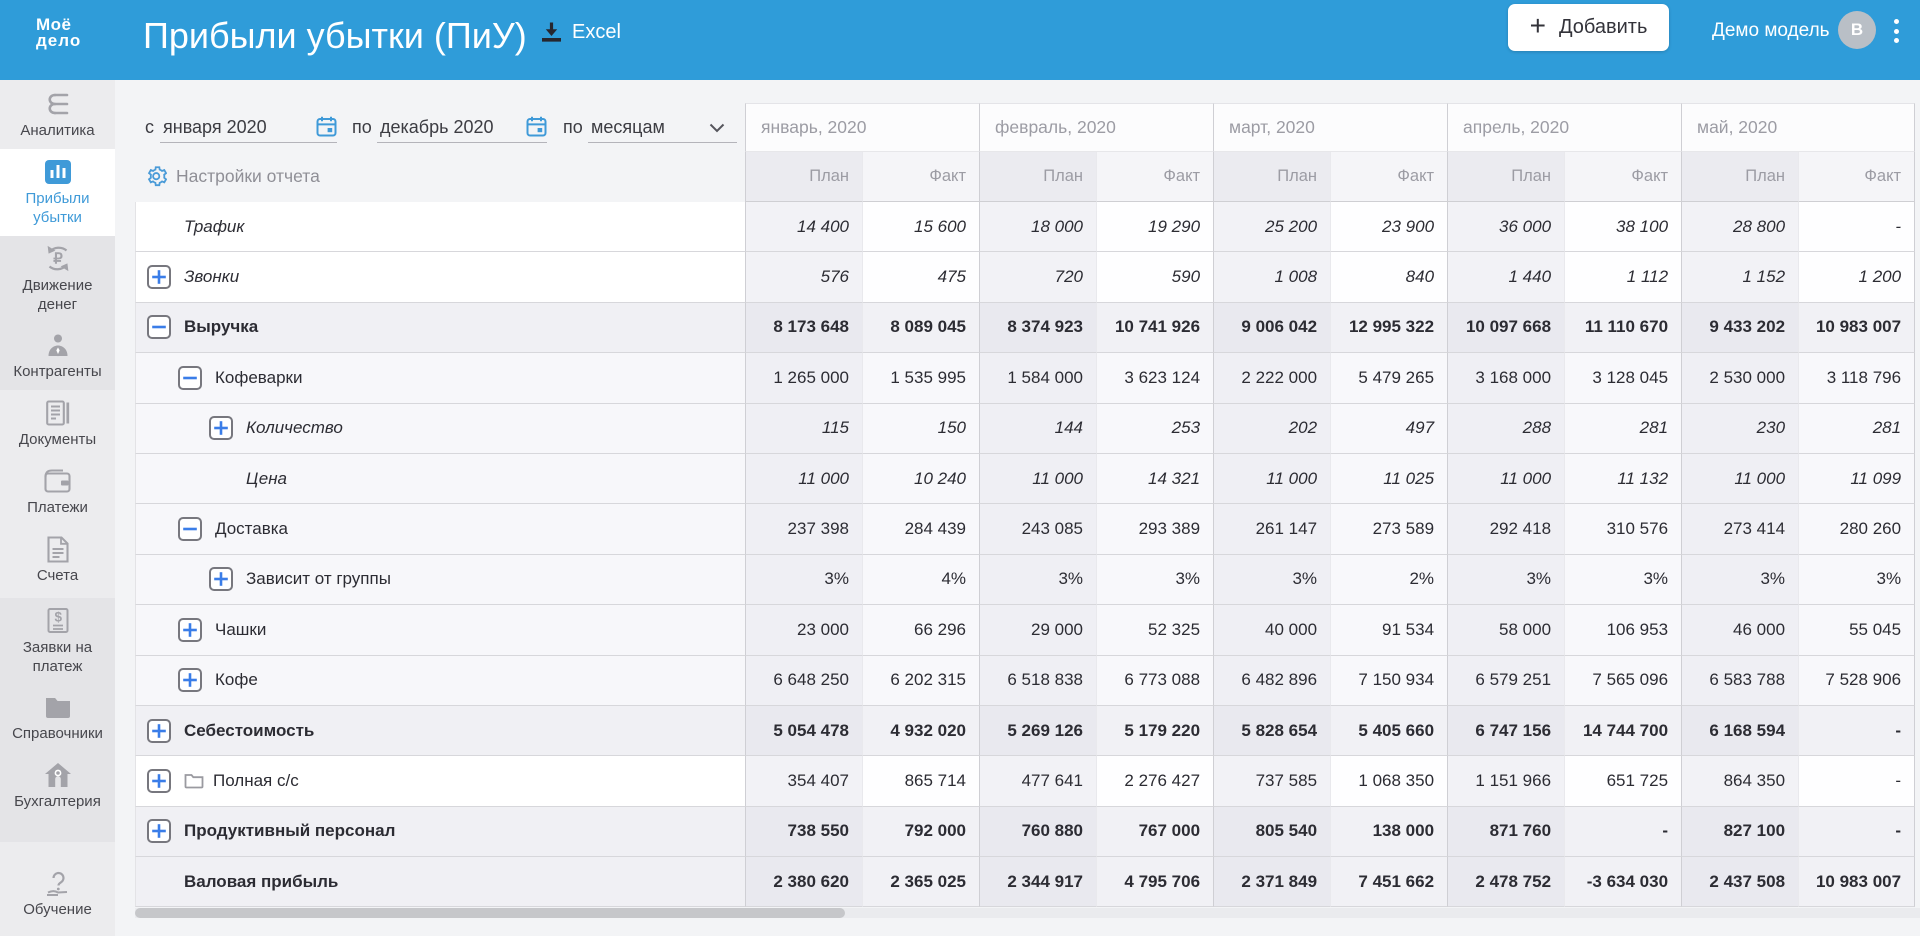 This screenshot has width=1920, height=936. I want to click on add-button: + Добавить, so click(1588, 27).